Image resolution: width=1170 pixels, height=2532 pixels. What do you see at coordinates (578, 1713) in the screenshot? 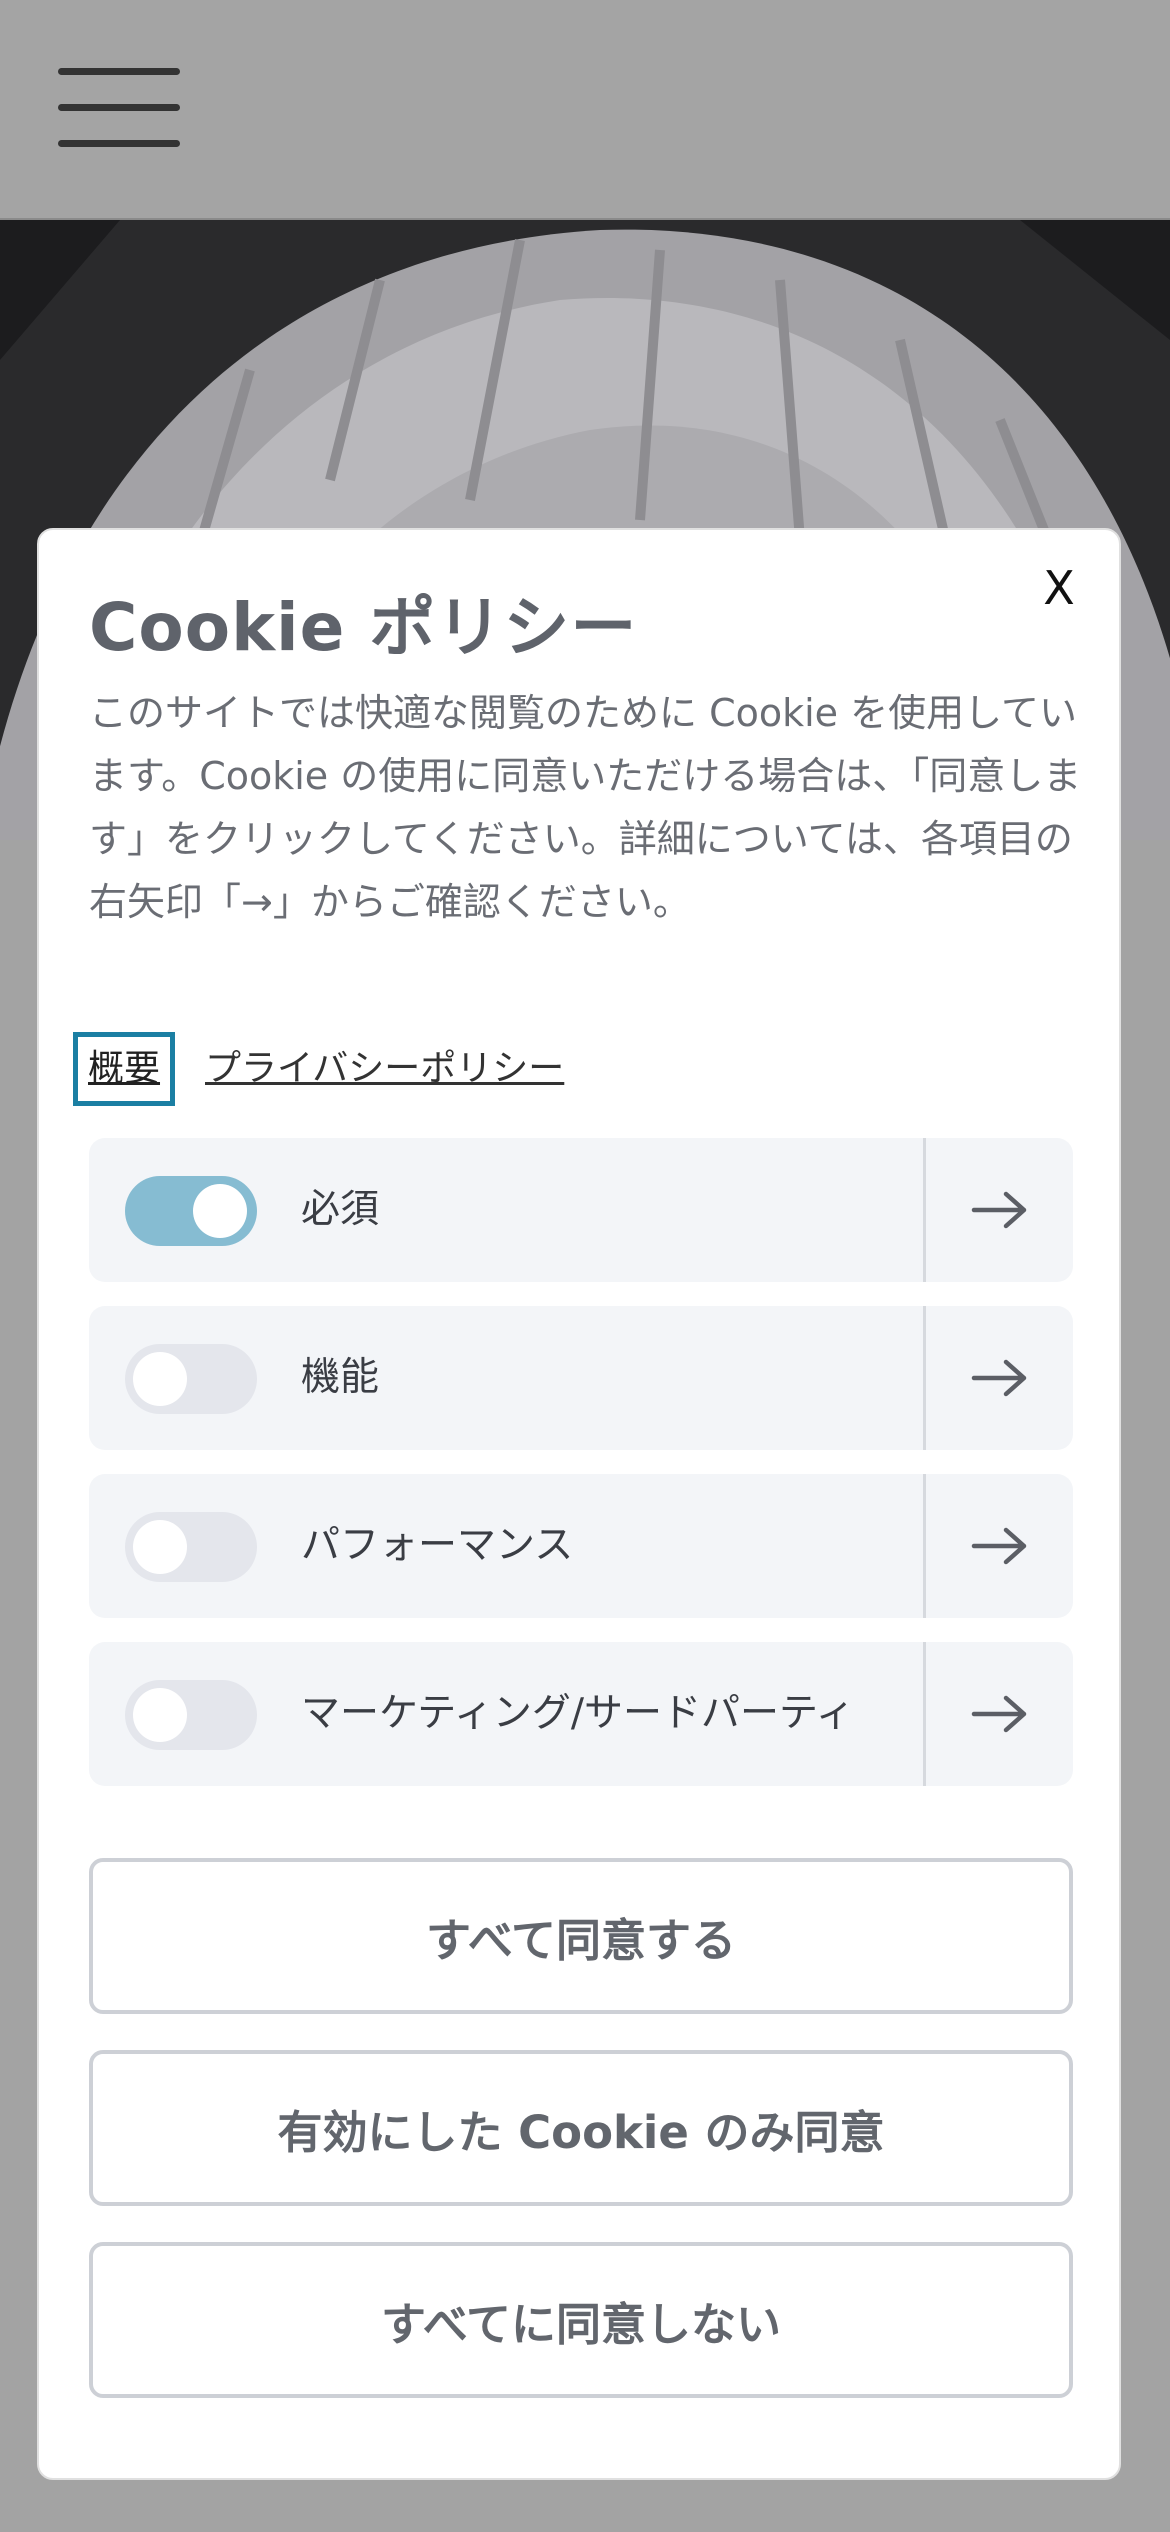
I see `category-label: マーケティング/サードパーティ` at bounding box center [578, 1713].